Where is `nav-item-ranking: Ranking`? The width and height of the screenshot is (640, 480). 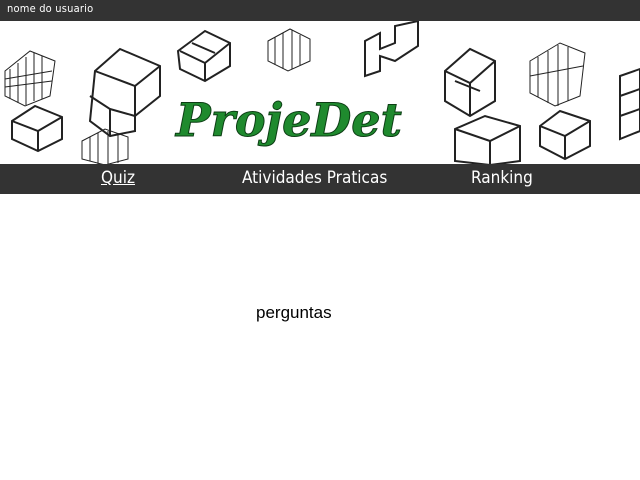 nav-item-ranking: Ranking is located at coordinates (502, 178).